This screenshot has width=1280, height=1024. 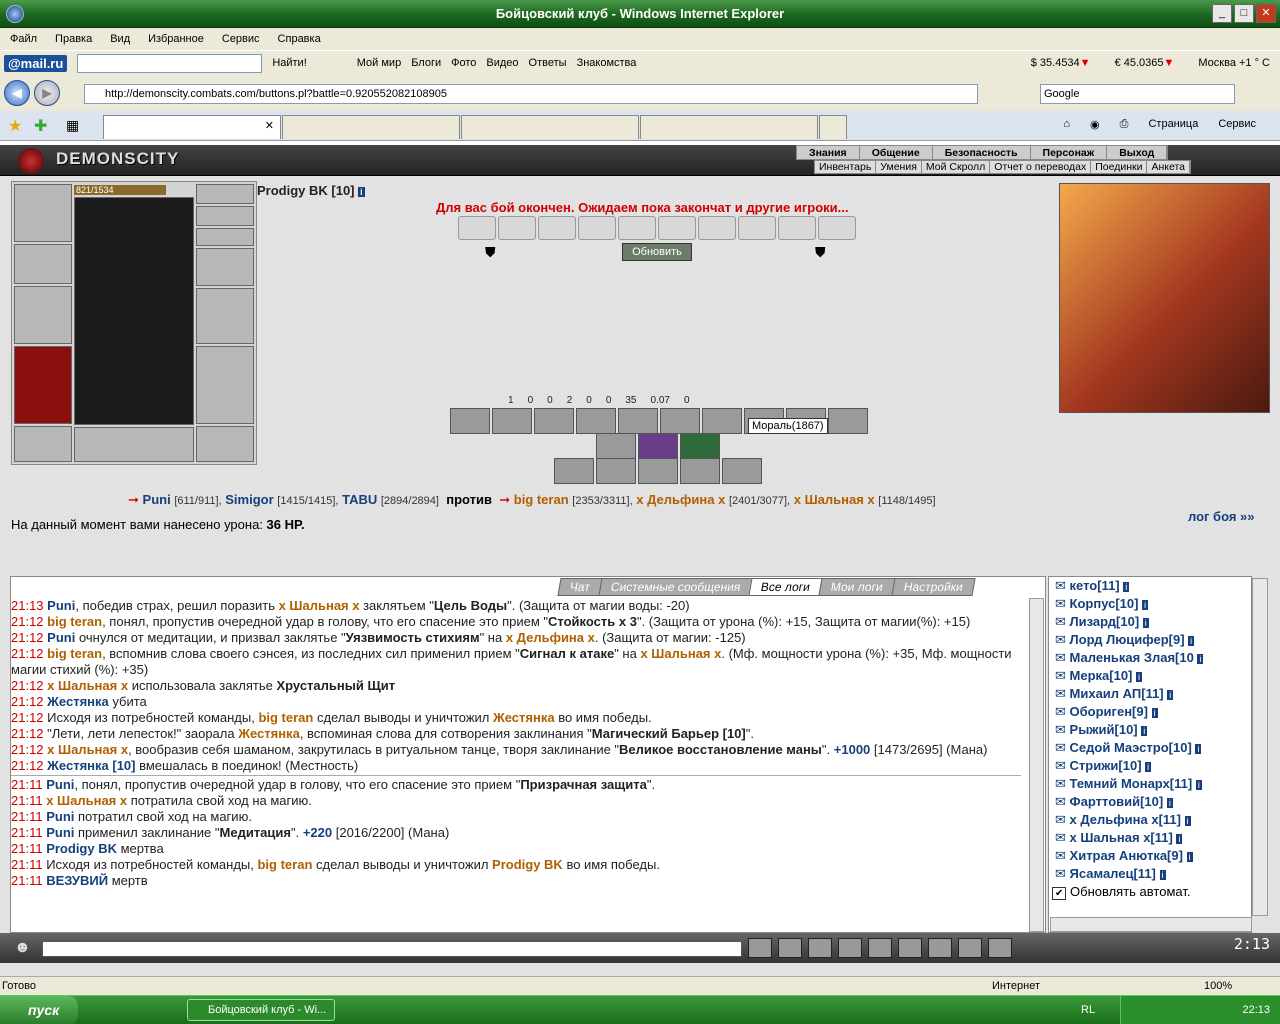 What do you see at coordinates (1150, 676) in the screenshot?
I see `player-list-item: ✉ Мерка[10] i` at bounding box center [1150, 676].